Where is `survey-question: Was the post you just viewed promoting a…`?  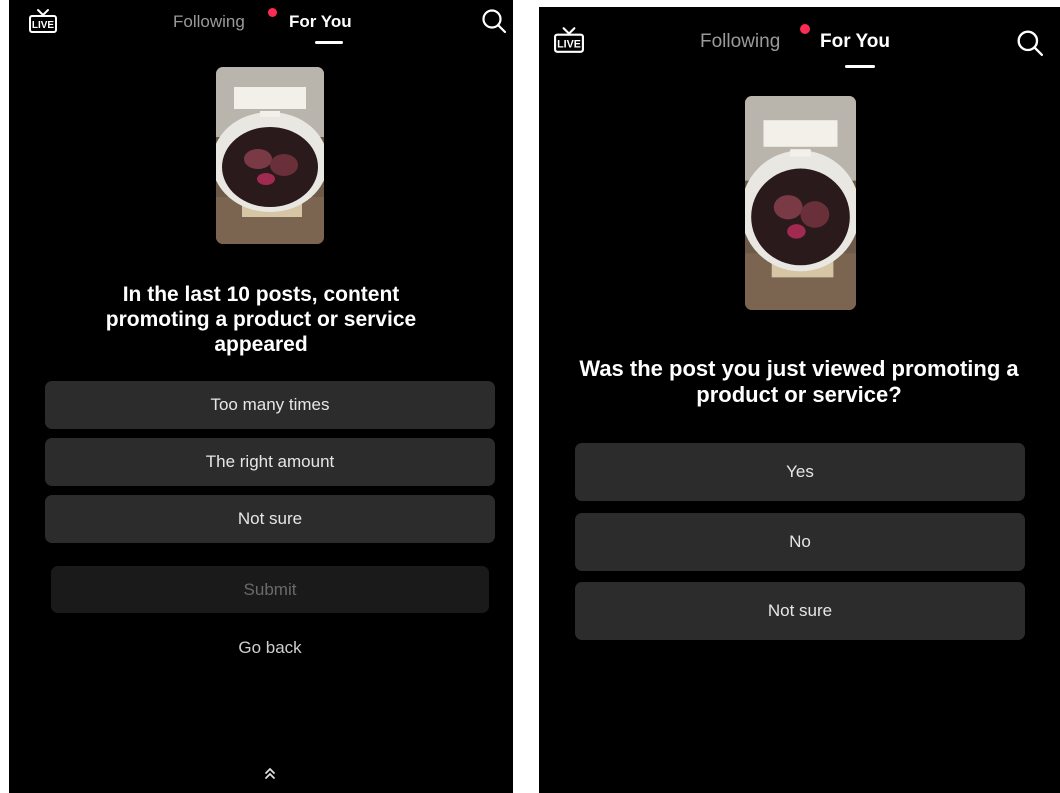 survey-question: Was the post you just viewed promoting a… is located at coordinates (799, 382).